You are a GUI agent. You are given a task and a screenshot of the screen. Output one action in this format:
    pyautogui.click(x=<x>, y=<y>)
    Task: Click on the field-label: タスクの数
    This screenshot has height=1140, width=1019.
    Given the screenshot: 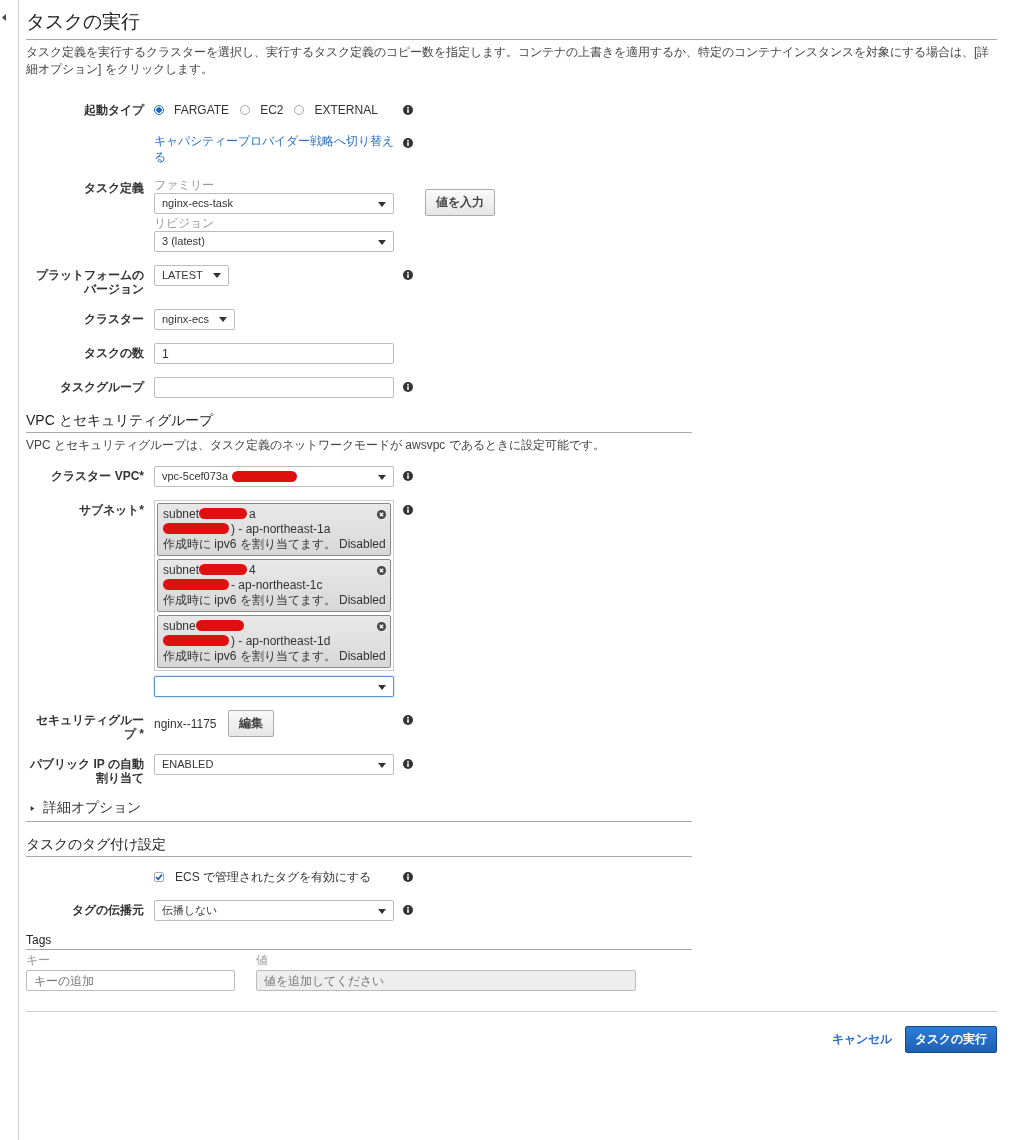 What is the action you would take?
    pyautogui.click(x=113, y=352)
    